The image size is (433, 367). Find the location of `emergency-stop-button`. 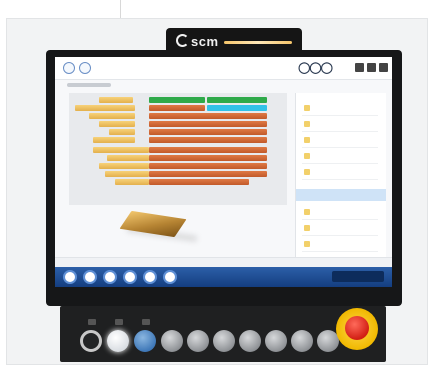

emergency-stop-button is located at coordinates (357, 328).